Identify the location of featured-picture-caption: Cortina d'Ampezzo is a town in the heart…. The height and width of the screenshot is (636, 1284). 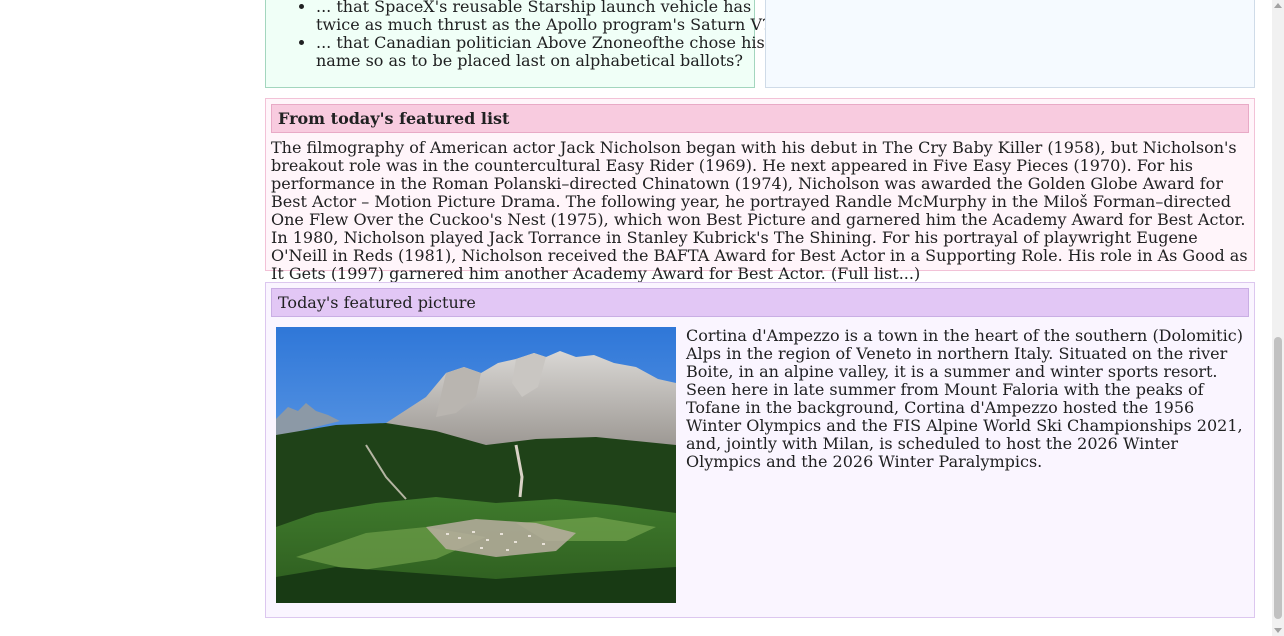
(964, 398).